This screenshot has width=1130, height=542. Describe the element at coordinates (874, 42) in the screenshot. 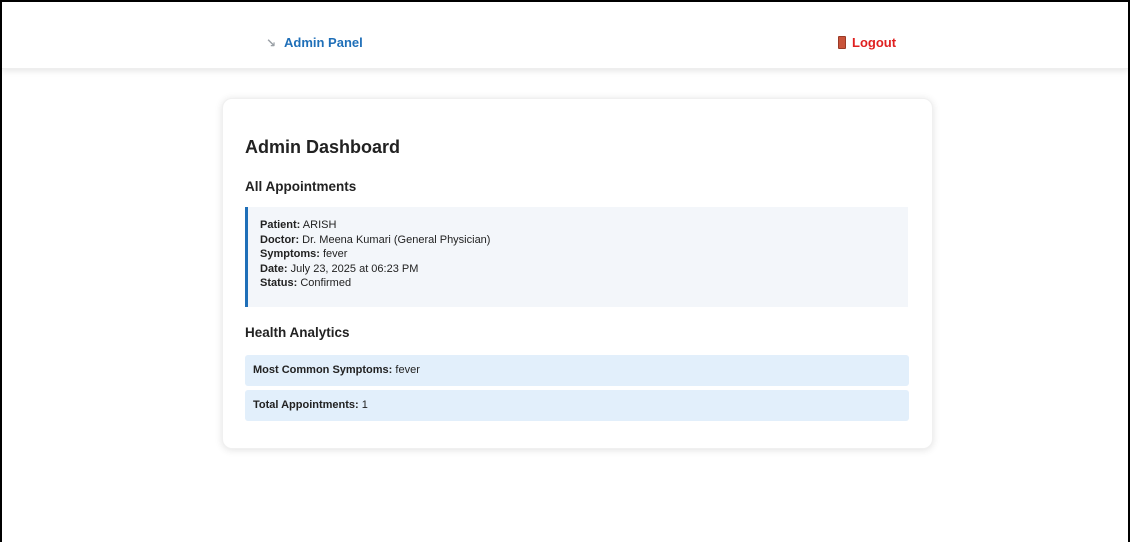

I see `logout-label: Logout` at that location.